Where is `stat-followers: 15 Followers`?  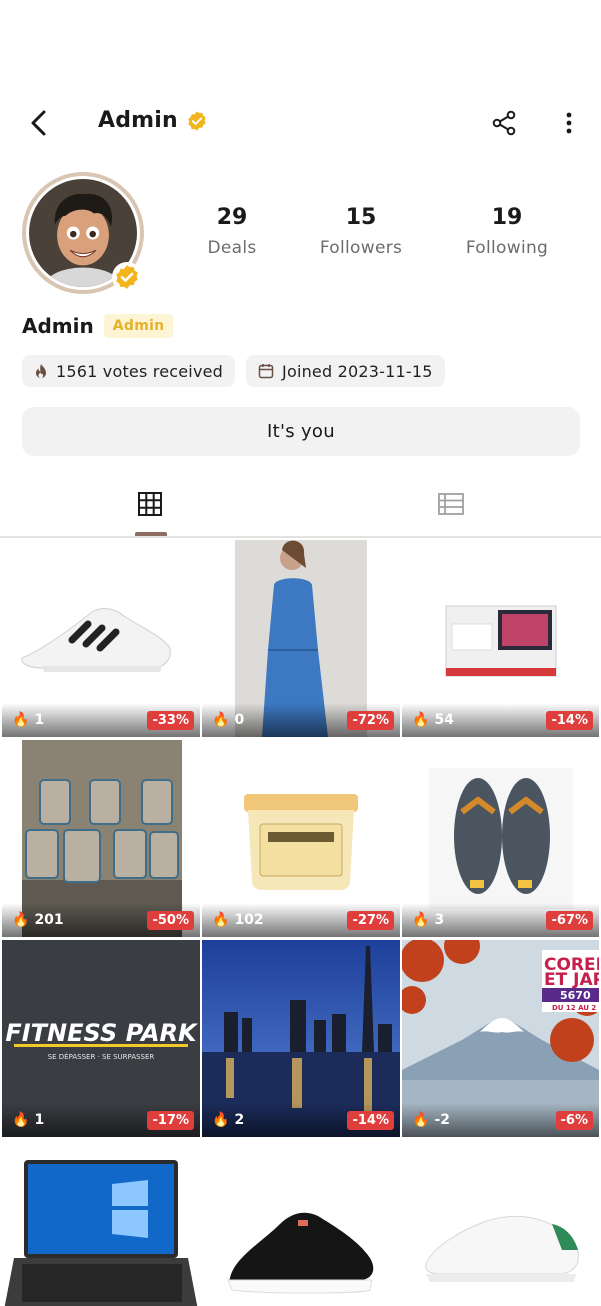
stat-followers: 15 Followers is located at coordinates (361, 231).